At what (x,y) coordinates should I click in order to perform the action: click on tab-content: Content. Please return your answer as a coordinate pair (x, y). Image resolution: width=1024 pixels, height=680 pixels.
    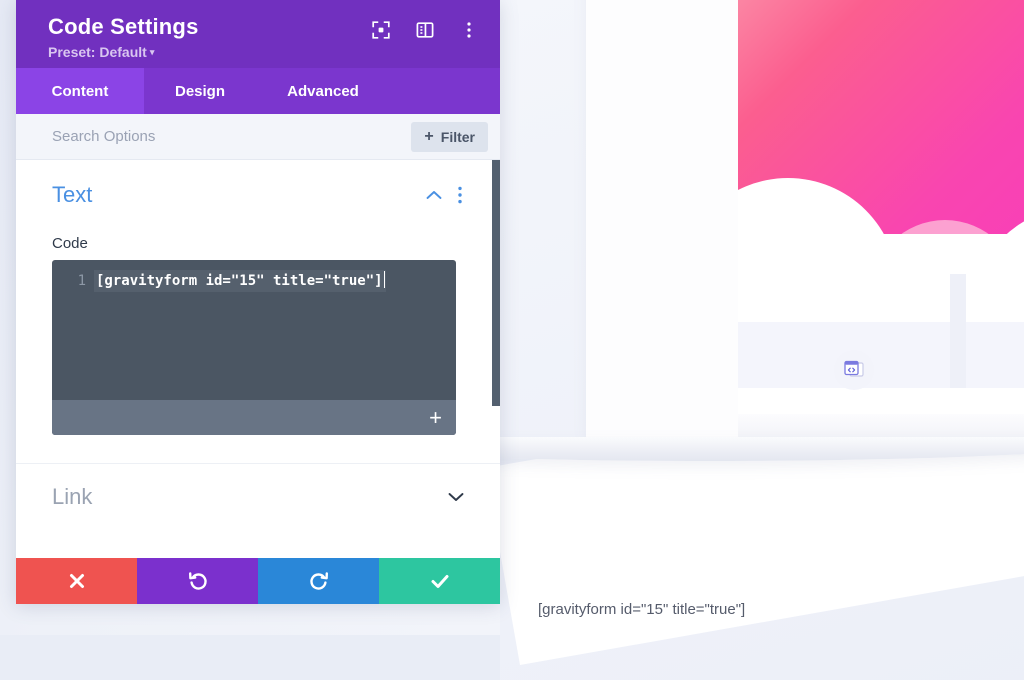
    Looking at the image, I should click on (80, 91).